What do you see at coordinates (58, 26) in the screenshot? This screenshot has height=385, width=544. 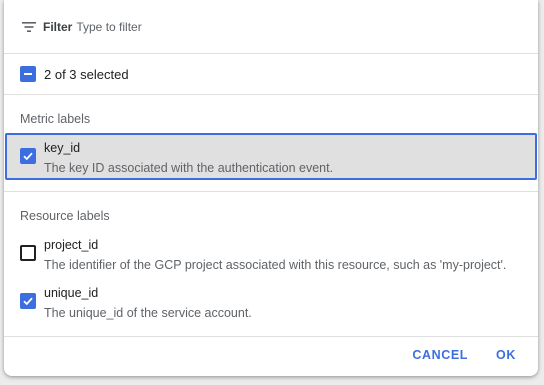 I see `filter-label: Filter` at bounding box center [58, 26].